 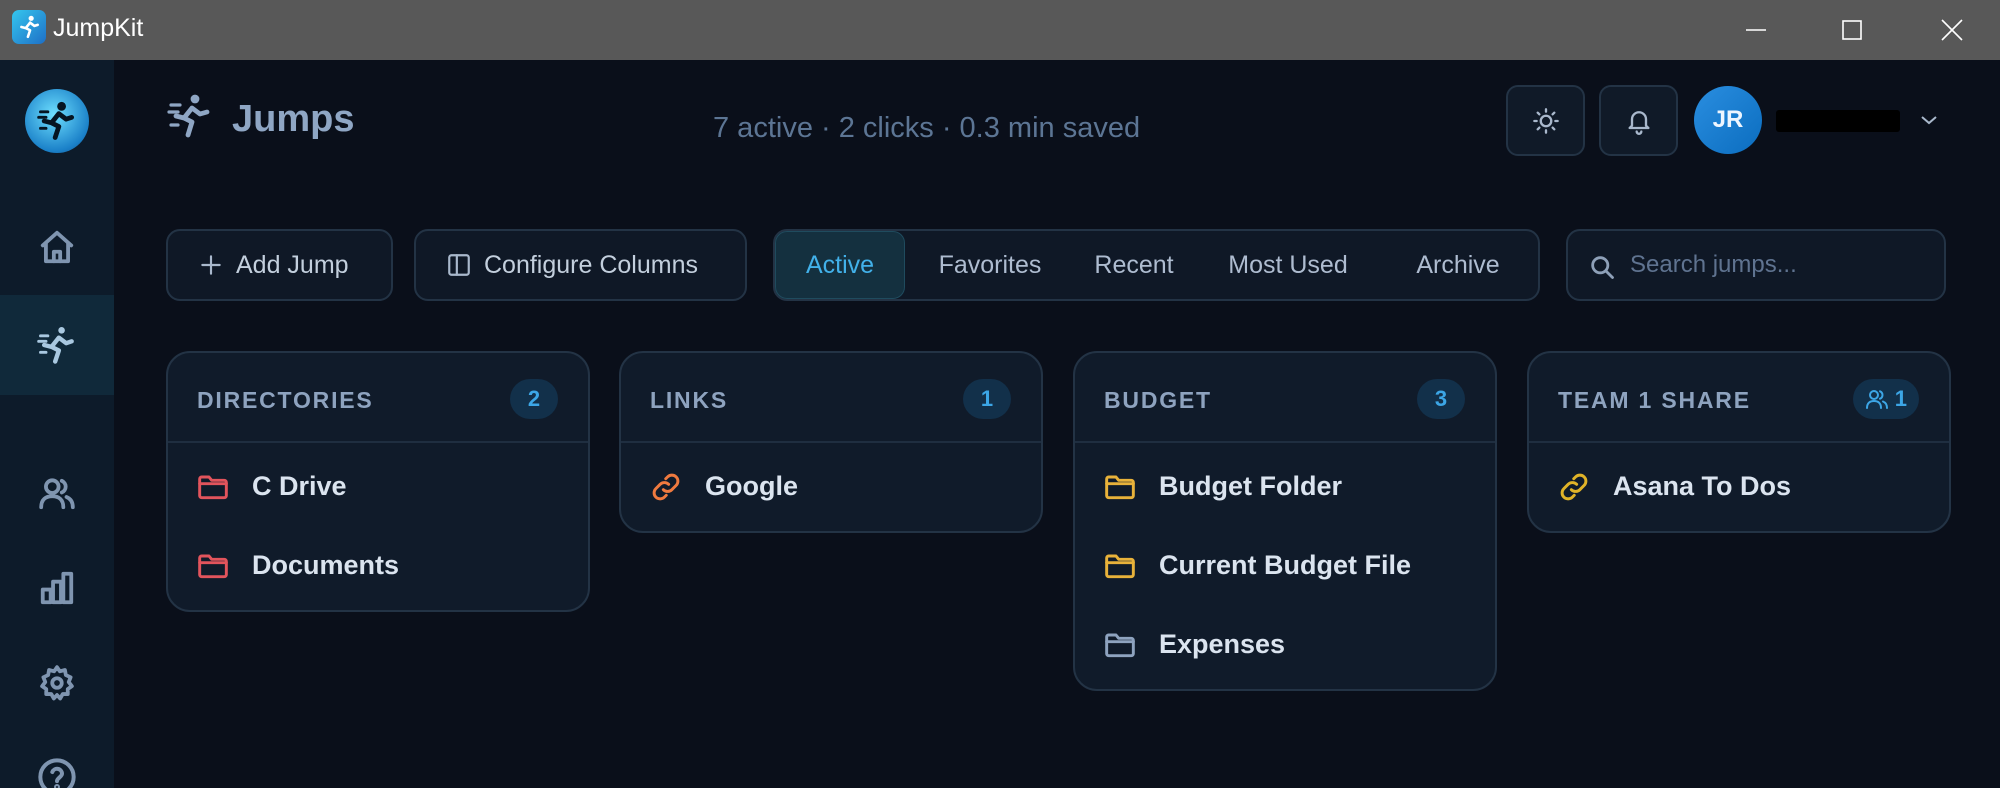 I want to click on jump-list: Google, so click(x=831, y=487).